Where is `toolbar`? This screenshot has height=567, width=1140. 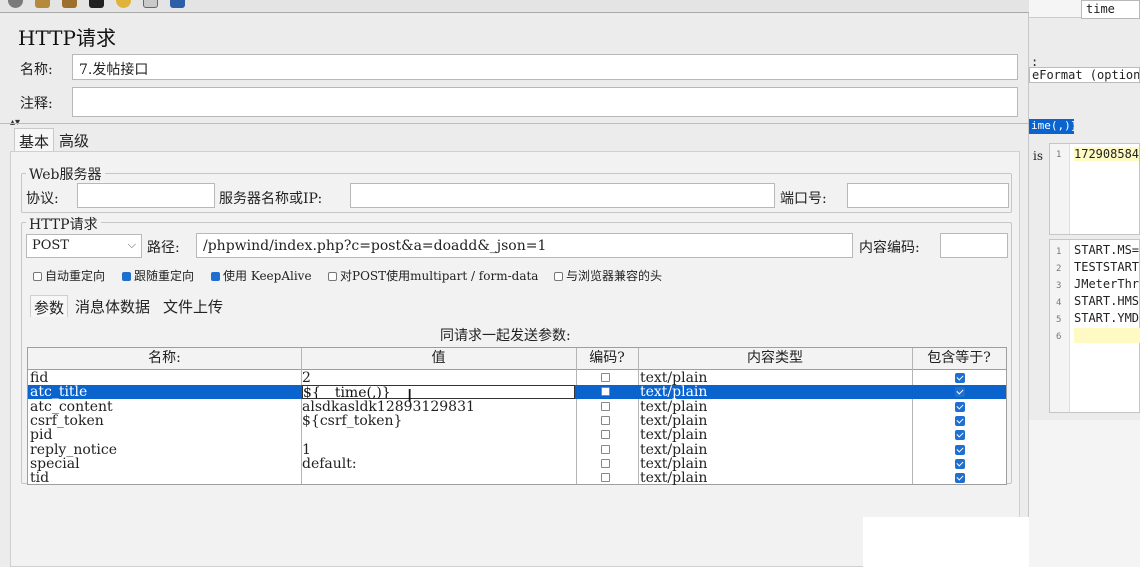 toolbar is located at coordinates (514, 6).